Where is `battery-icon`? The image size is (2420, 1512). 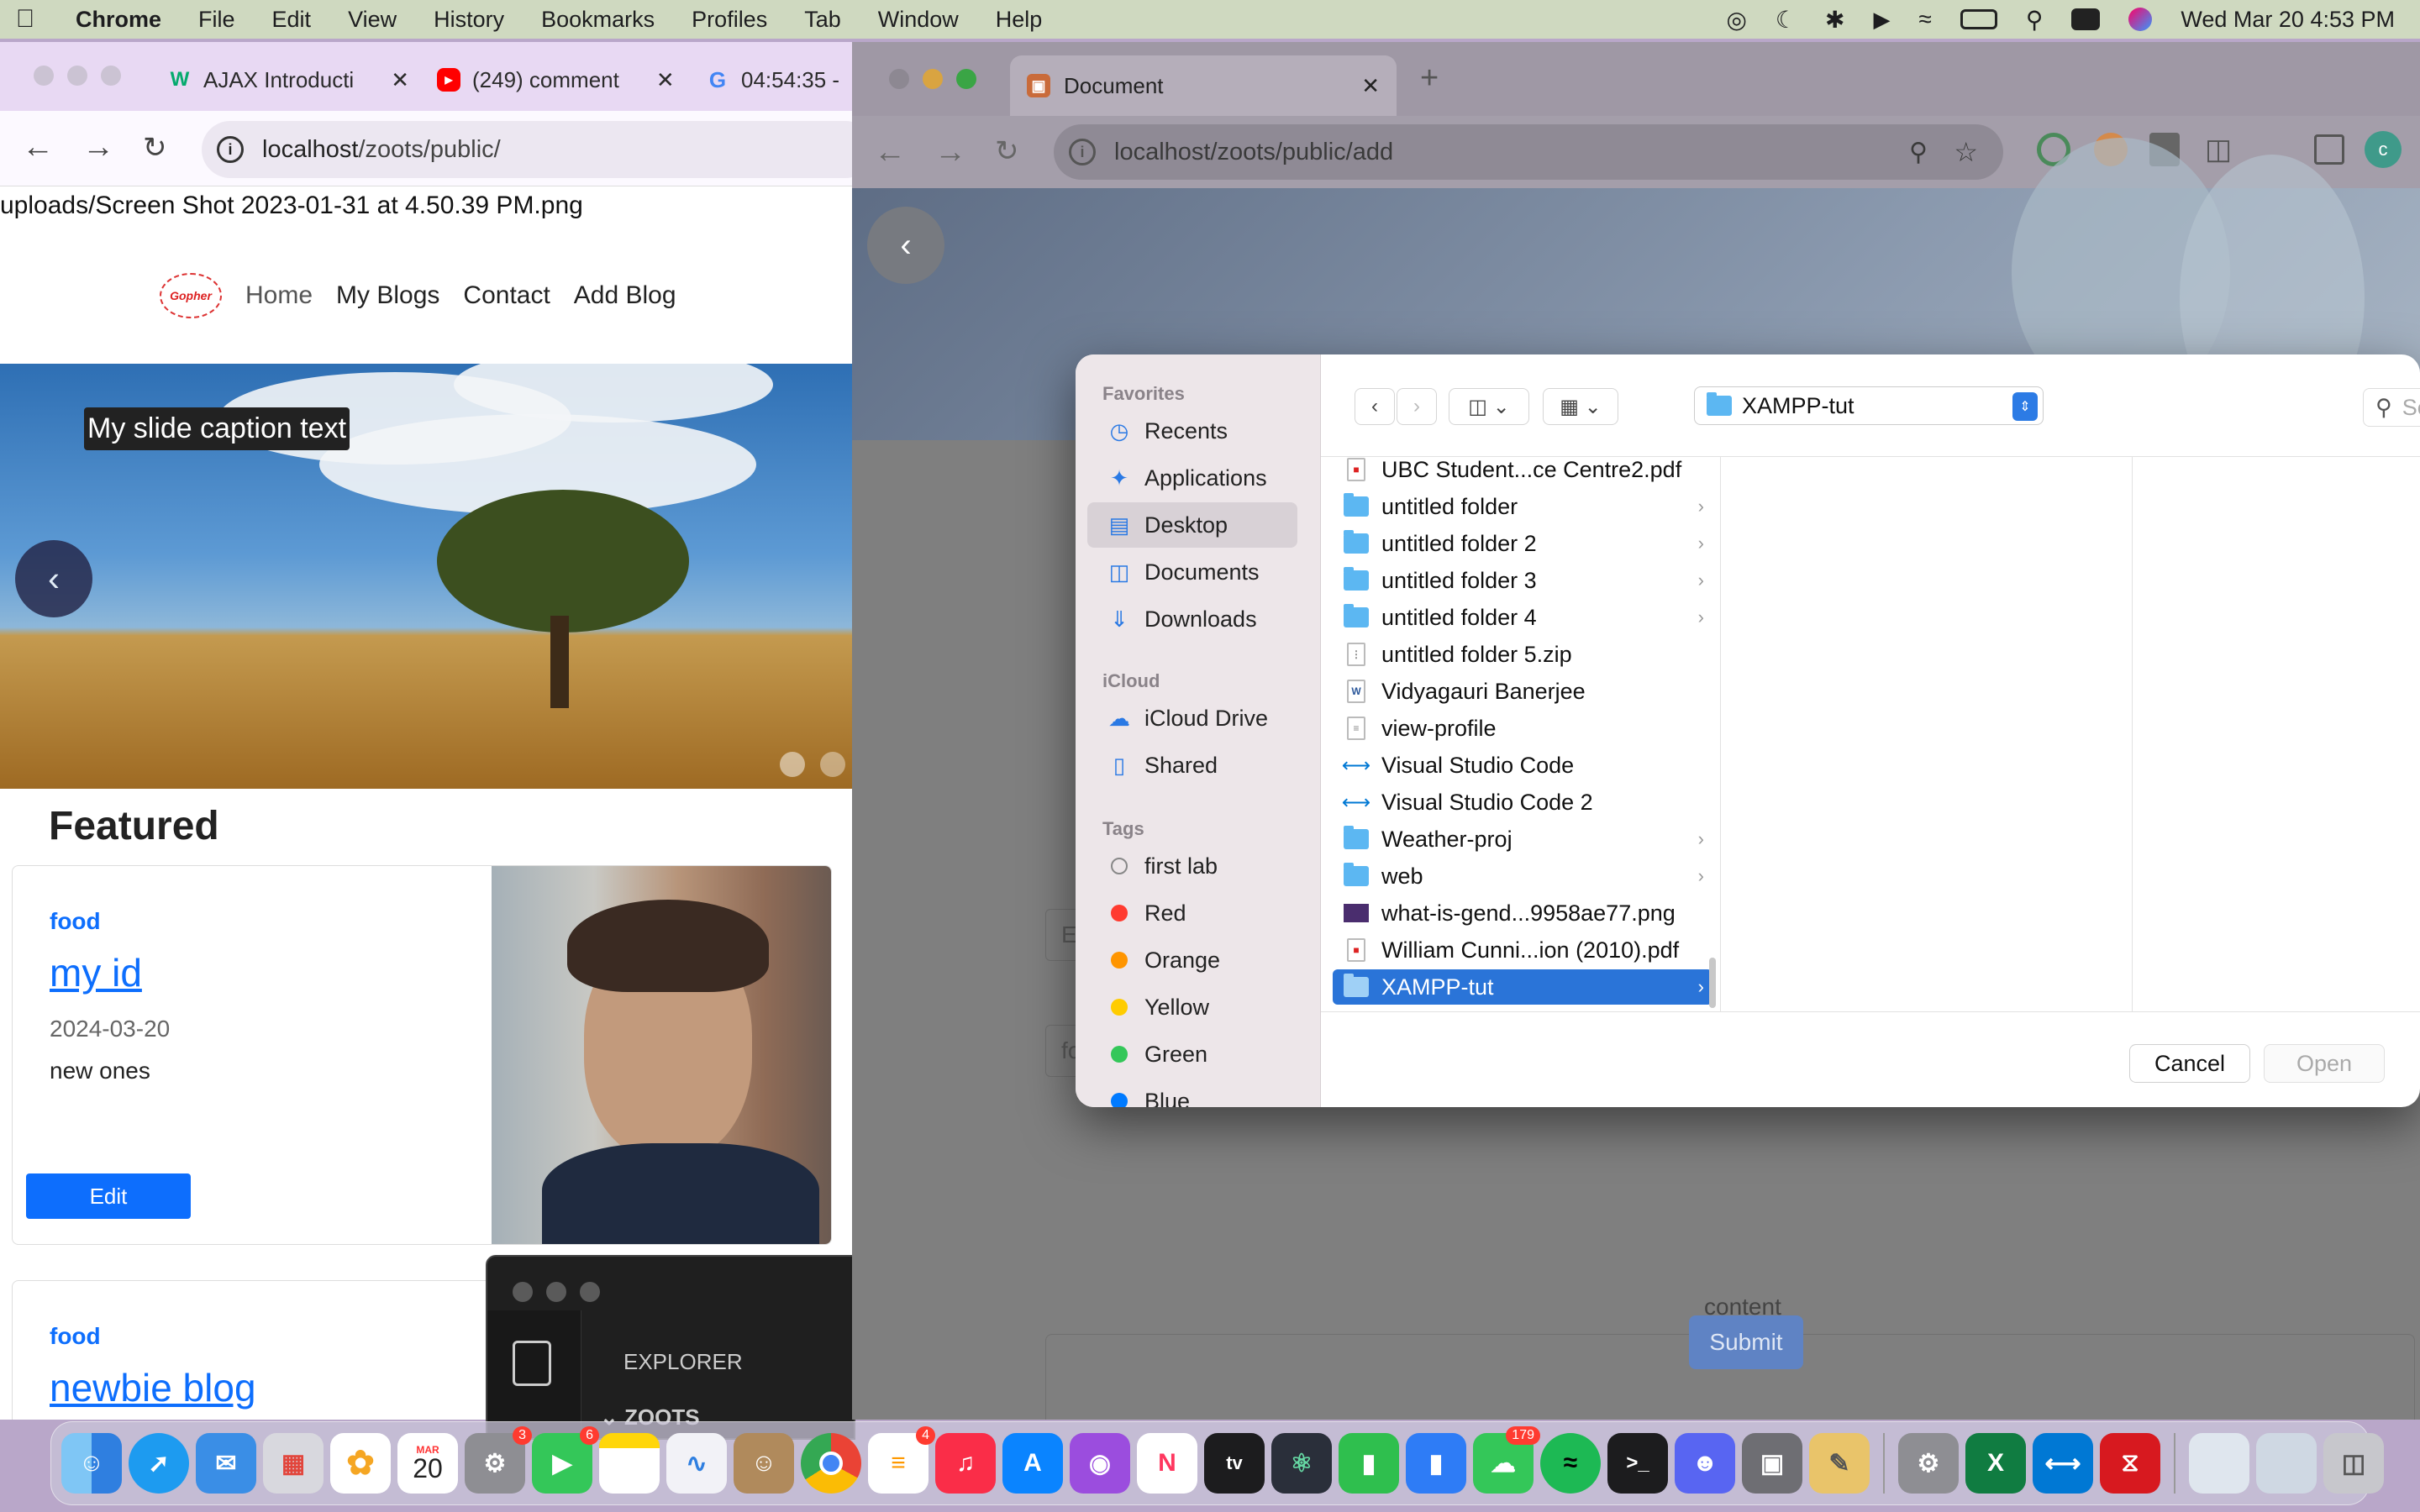
battery-icon is located at coordinates (1979, 19).